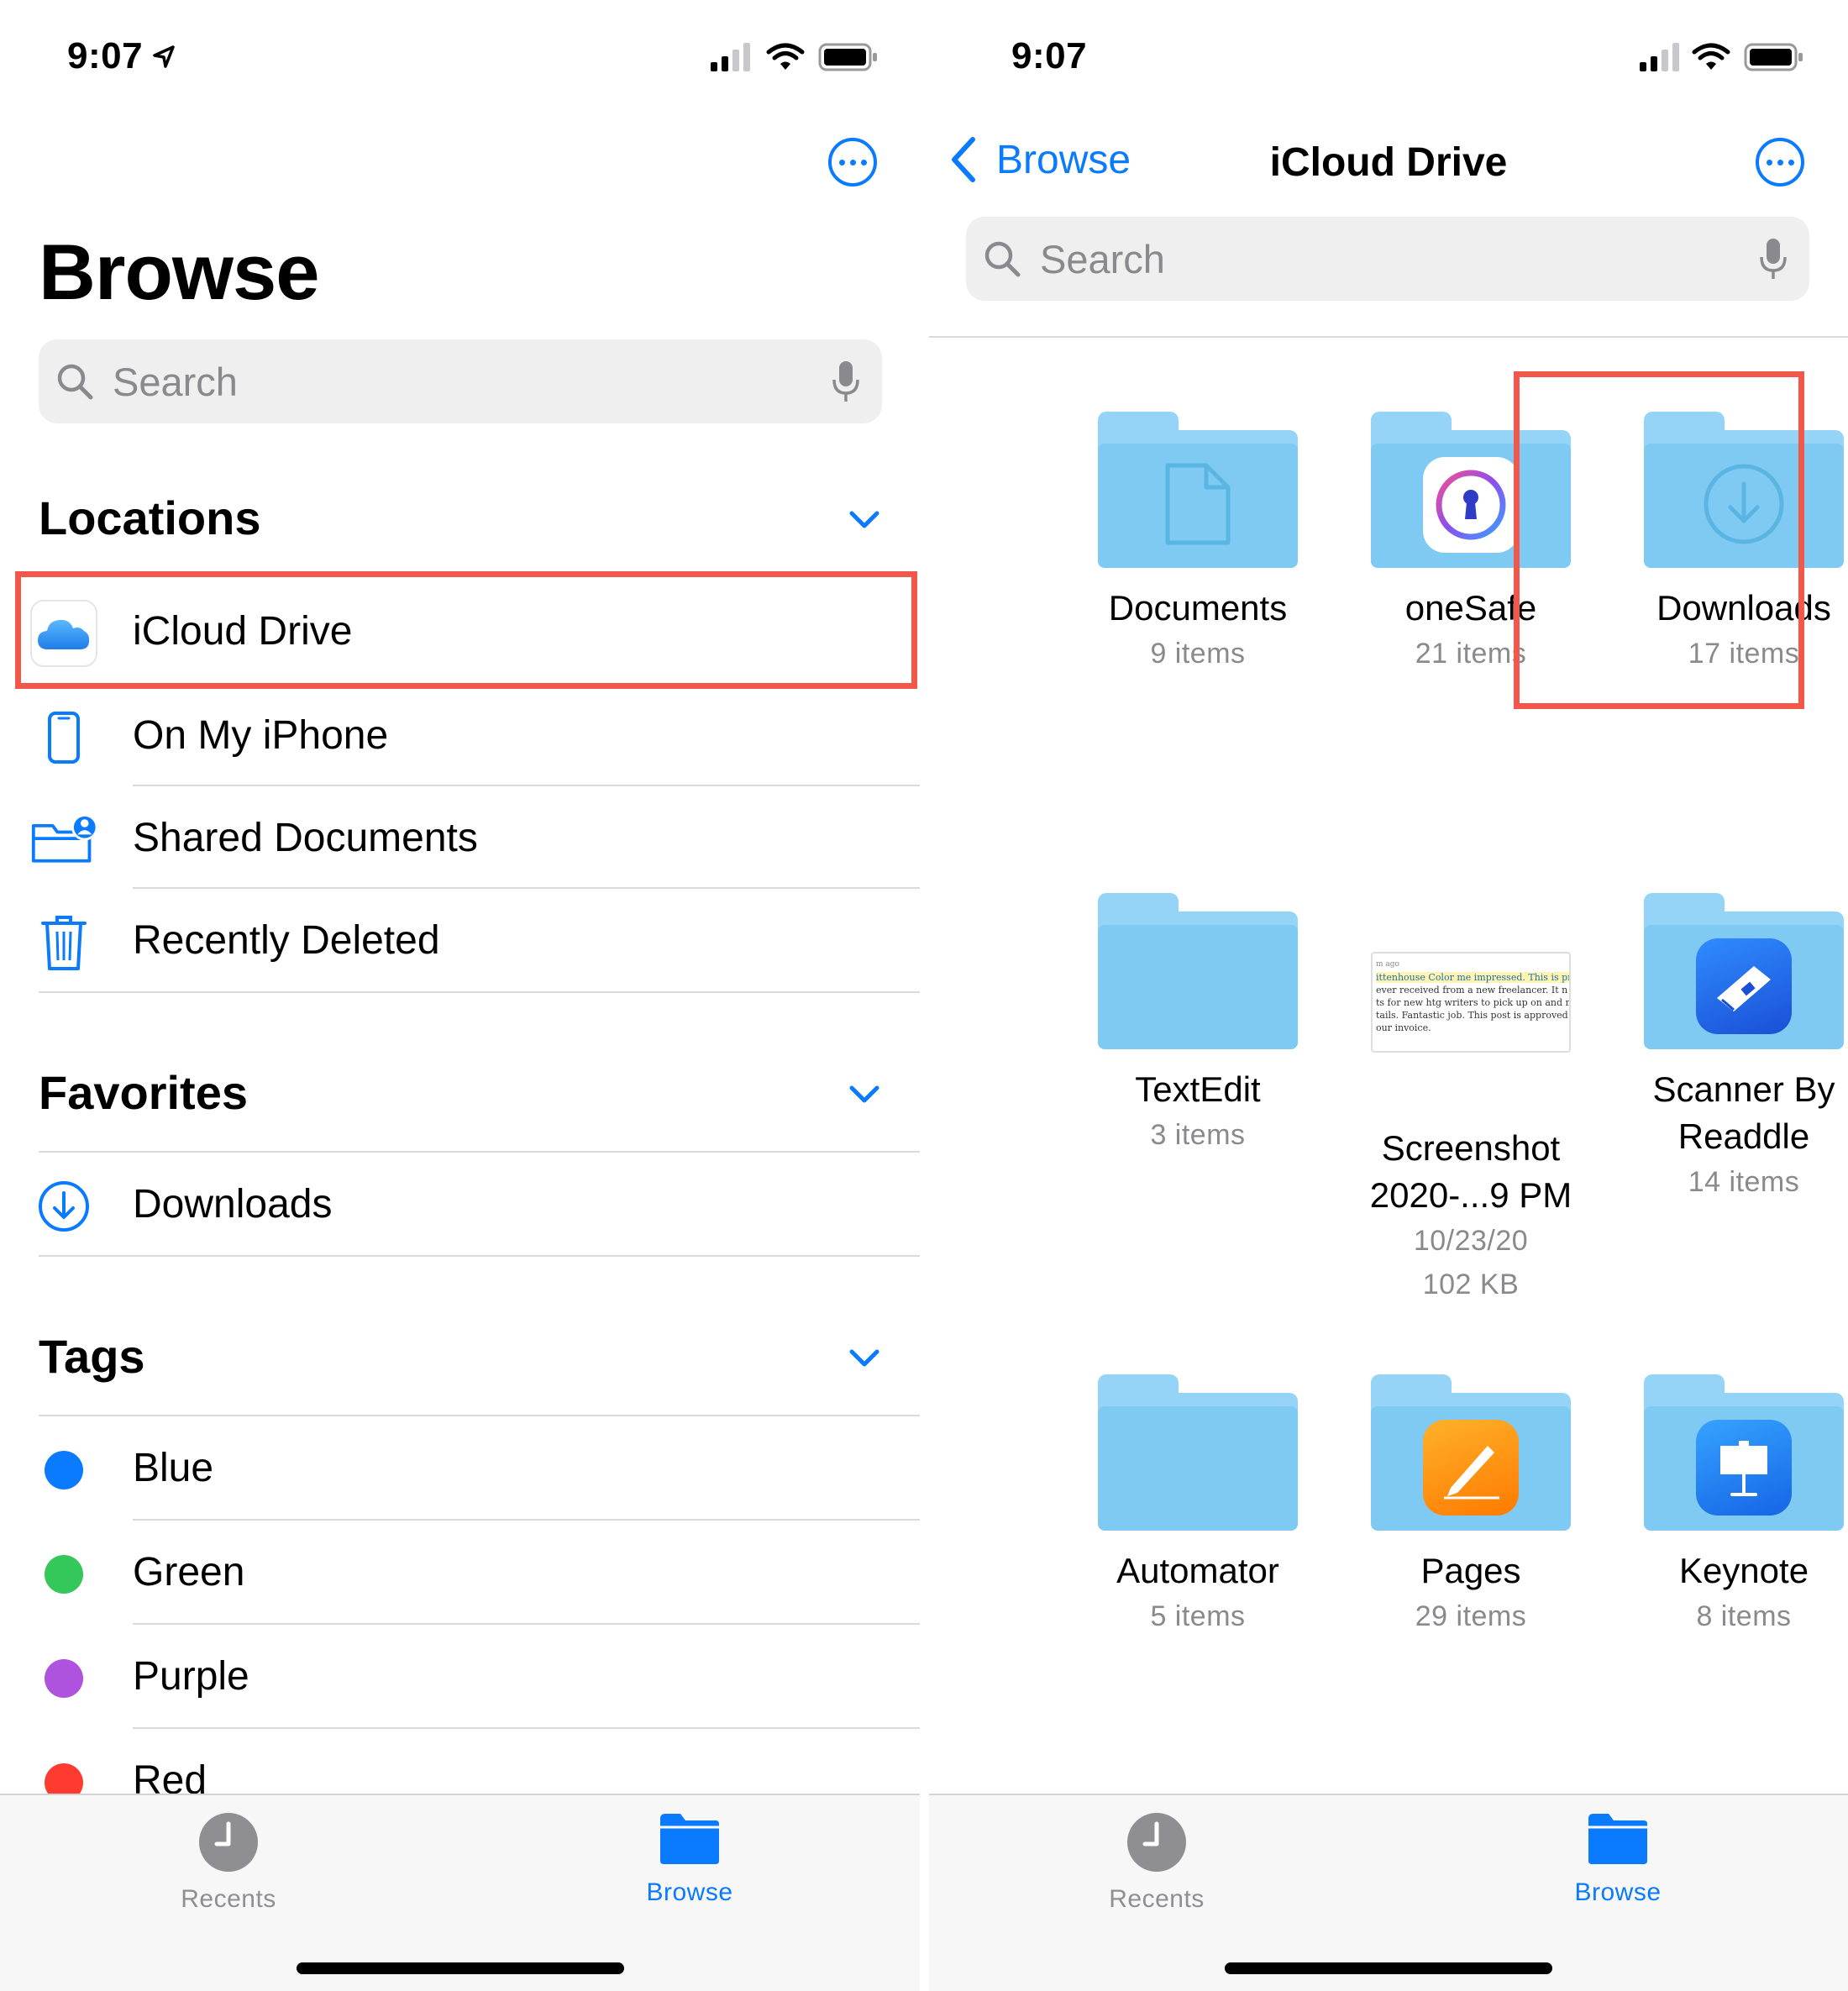  What do you see at coordinates (228, 1899) in the screenshot?
I see `tab-label: Recents` at bounding box center [228, 1899].